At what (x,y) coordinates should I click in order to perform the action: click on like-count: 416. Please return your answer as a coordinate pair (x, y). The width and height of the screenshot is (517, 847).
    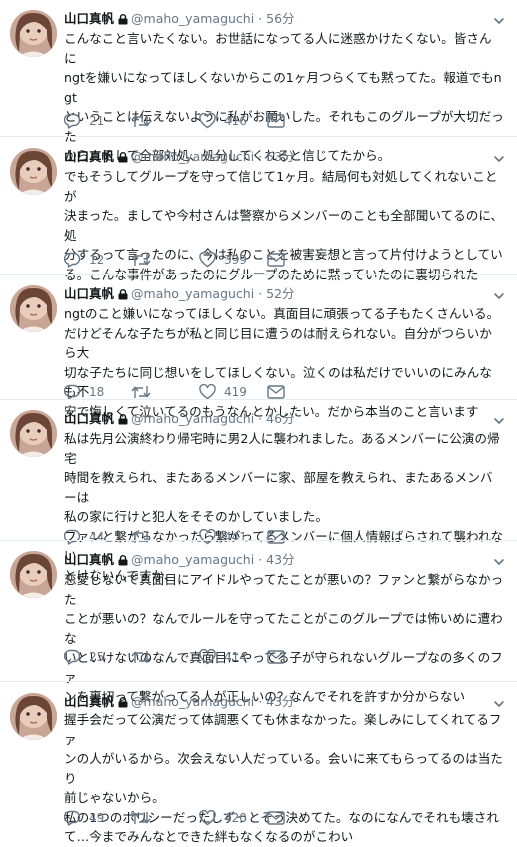
    Looking at the image, I should click on (235, 121).